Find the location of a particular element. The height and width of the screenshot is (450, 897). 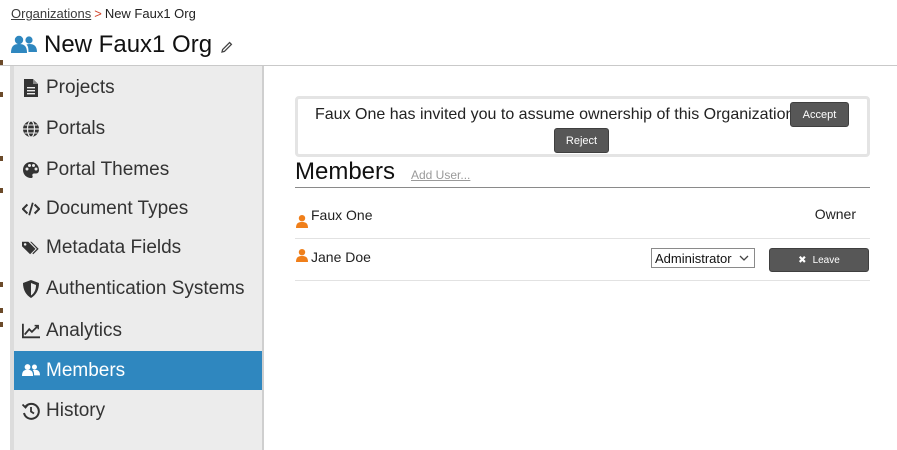

file-icon is located at coordinates (31, 87).